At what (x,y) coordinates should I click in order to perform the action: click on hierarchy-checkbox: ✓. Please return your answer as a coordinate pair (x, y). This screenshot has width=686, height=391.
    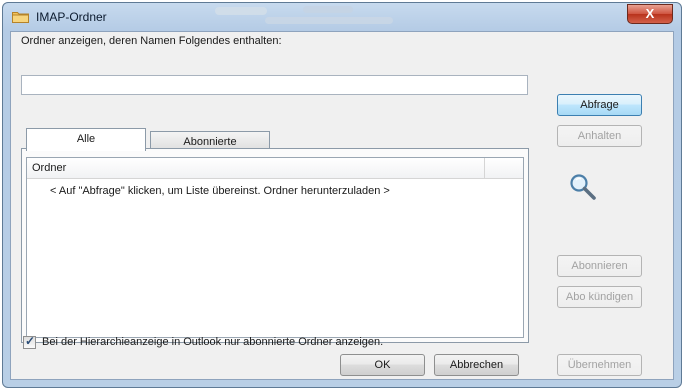
    Looking at the image, I should click on (29, 341).